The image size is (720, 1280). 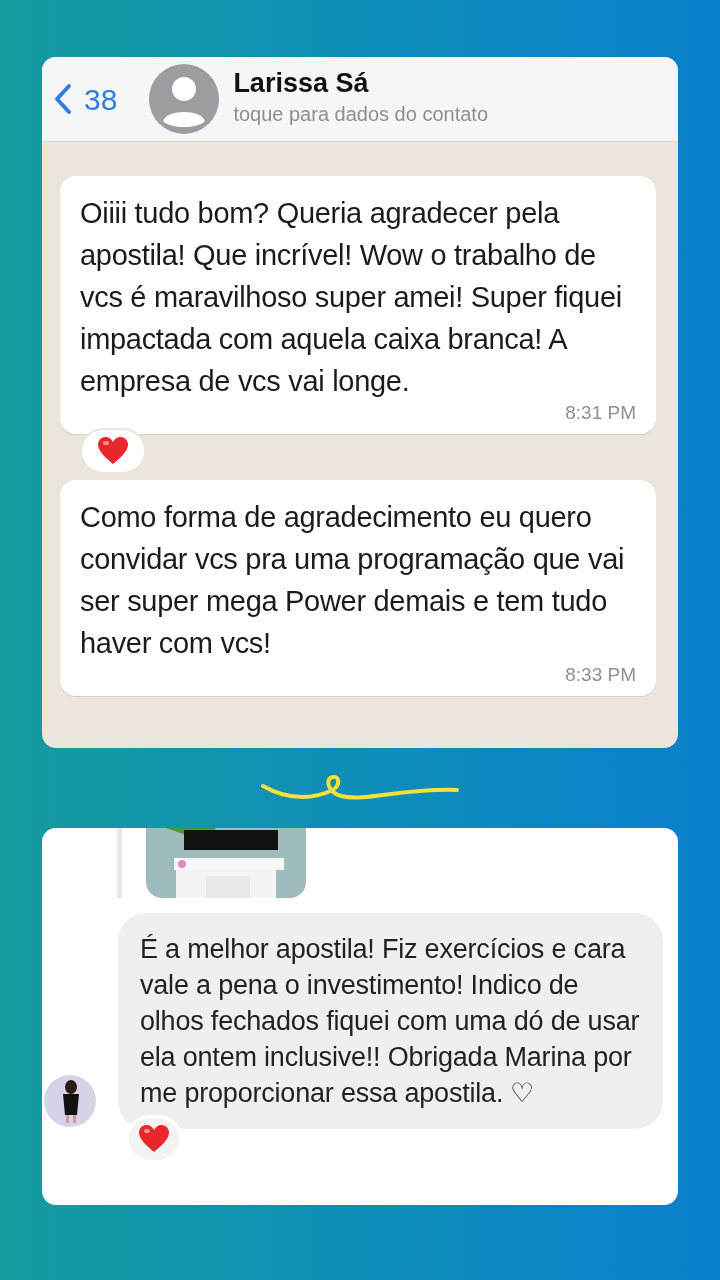 What do you see at coordinates (600, 675) in the screenshot?
I see `message-time: 8:33 PM` at bounding box center [600, 675].